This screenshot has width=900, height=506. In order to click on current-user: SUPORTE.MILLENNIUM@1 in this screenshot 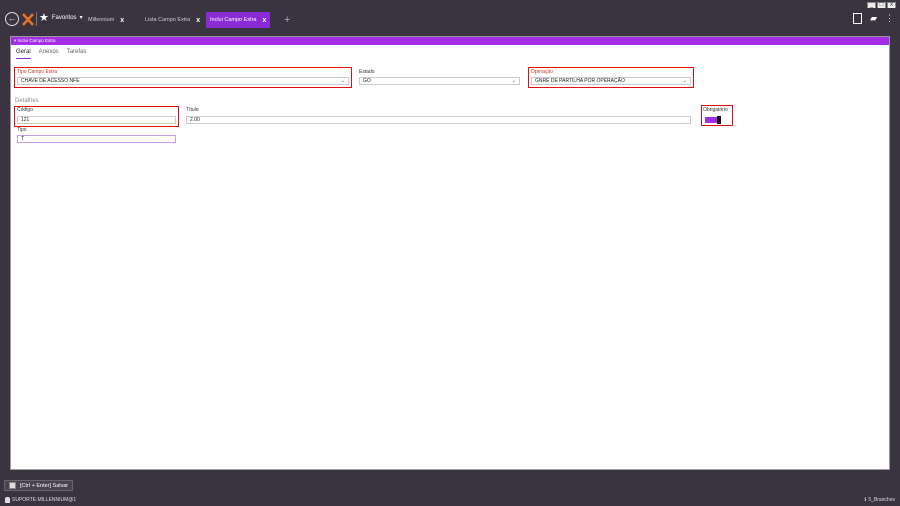, I will do `click(40, 500)`.